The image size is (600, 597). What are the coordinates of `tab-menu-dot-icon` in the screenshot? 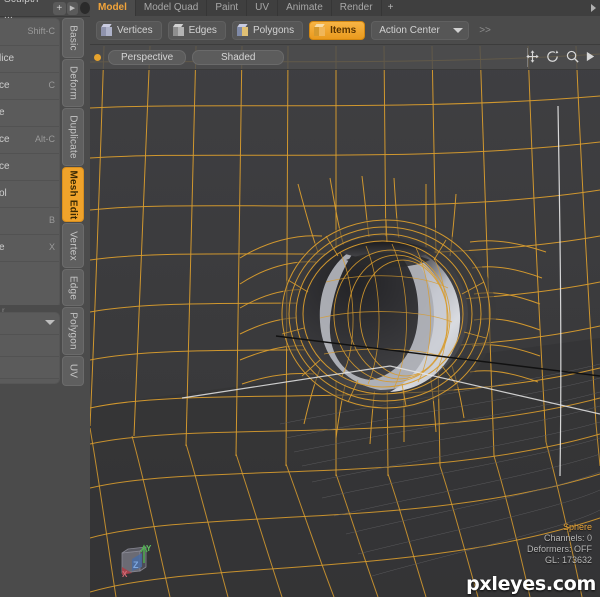 It's located at (85, 8).